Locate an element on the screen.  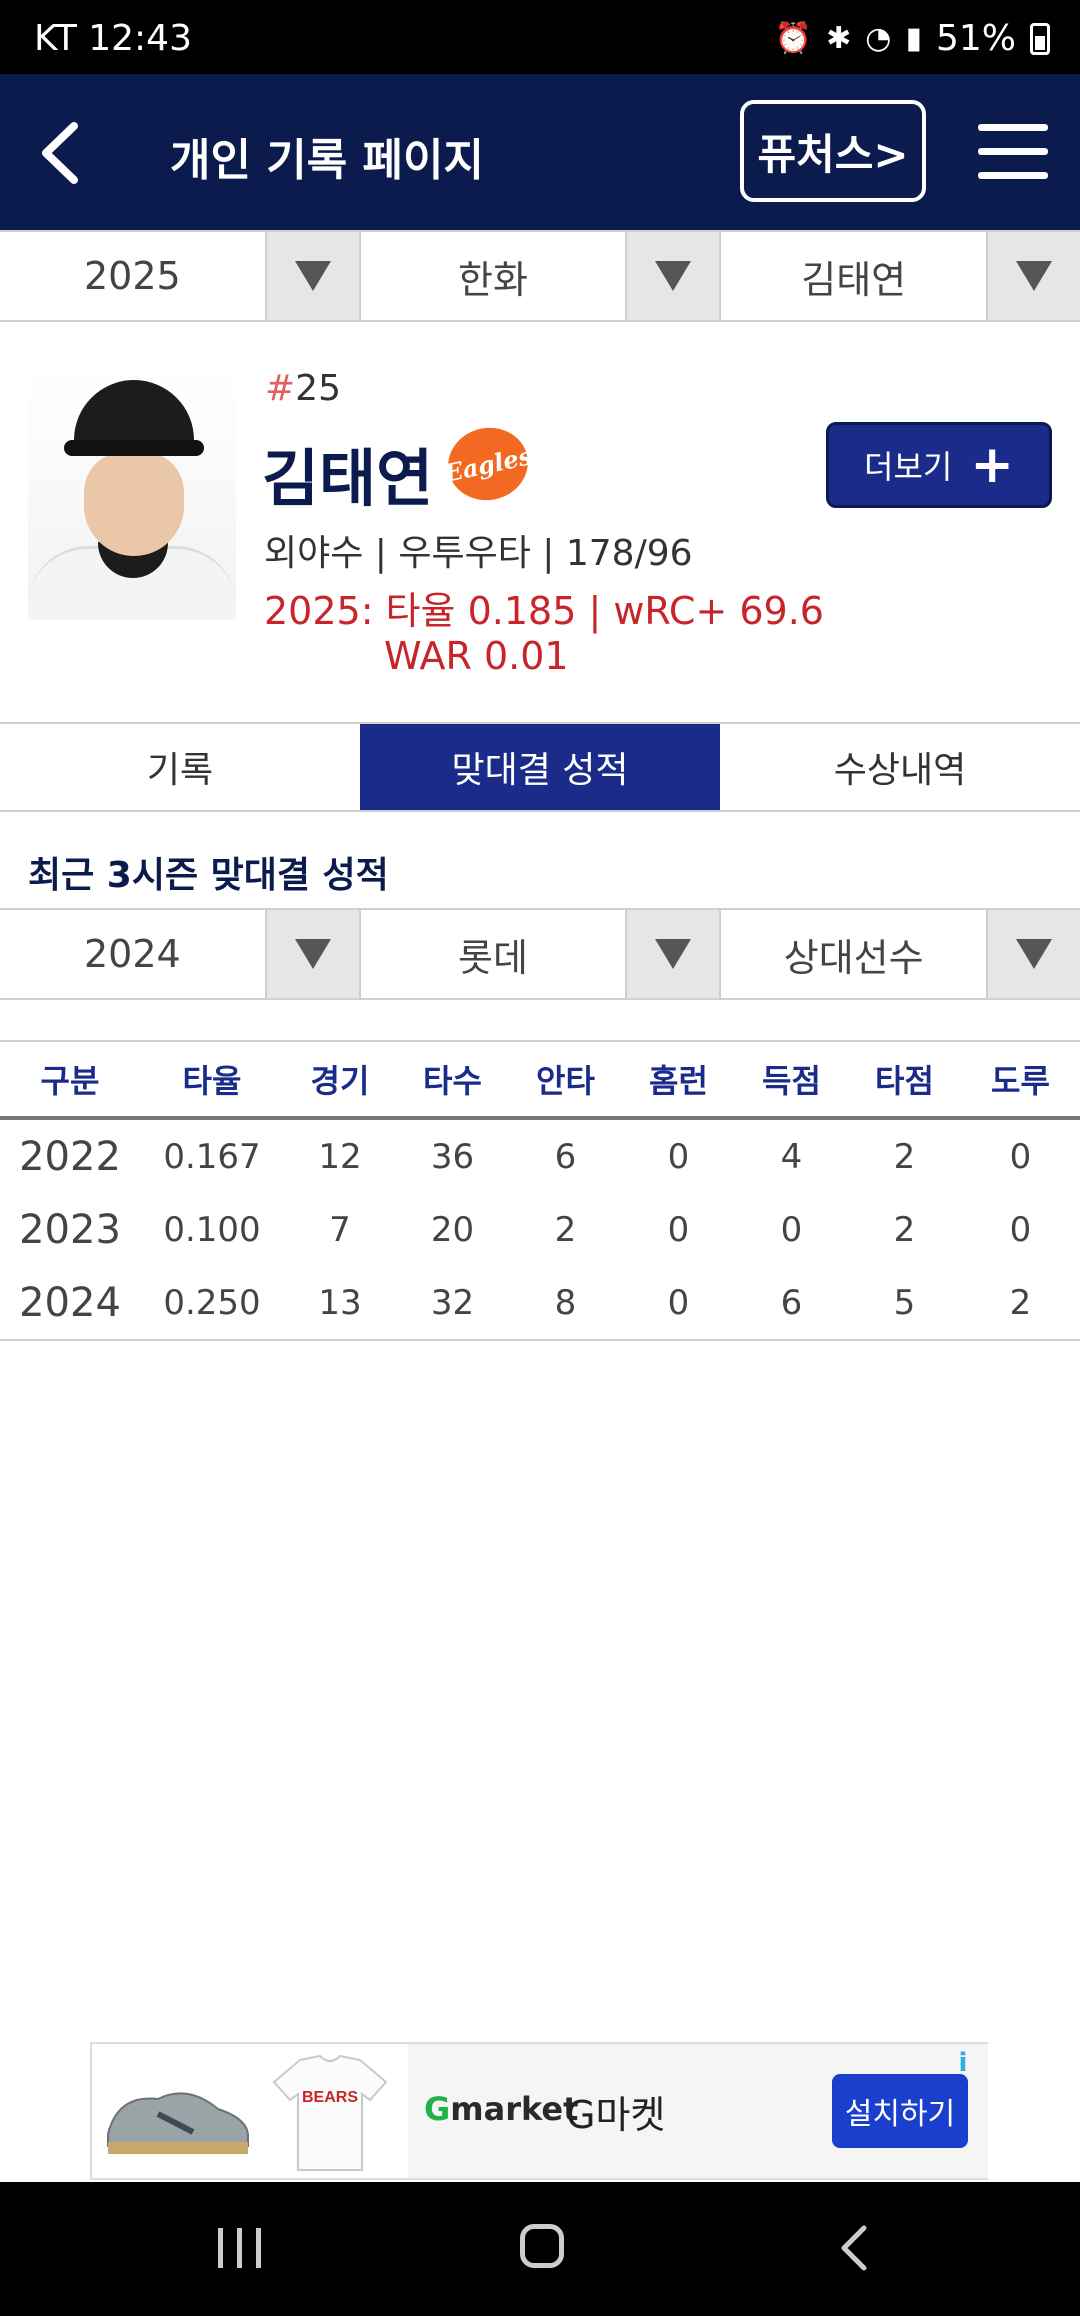
page-title: 개인 기록 페이지 is located at coordinates (327, 160).